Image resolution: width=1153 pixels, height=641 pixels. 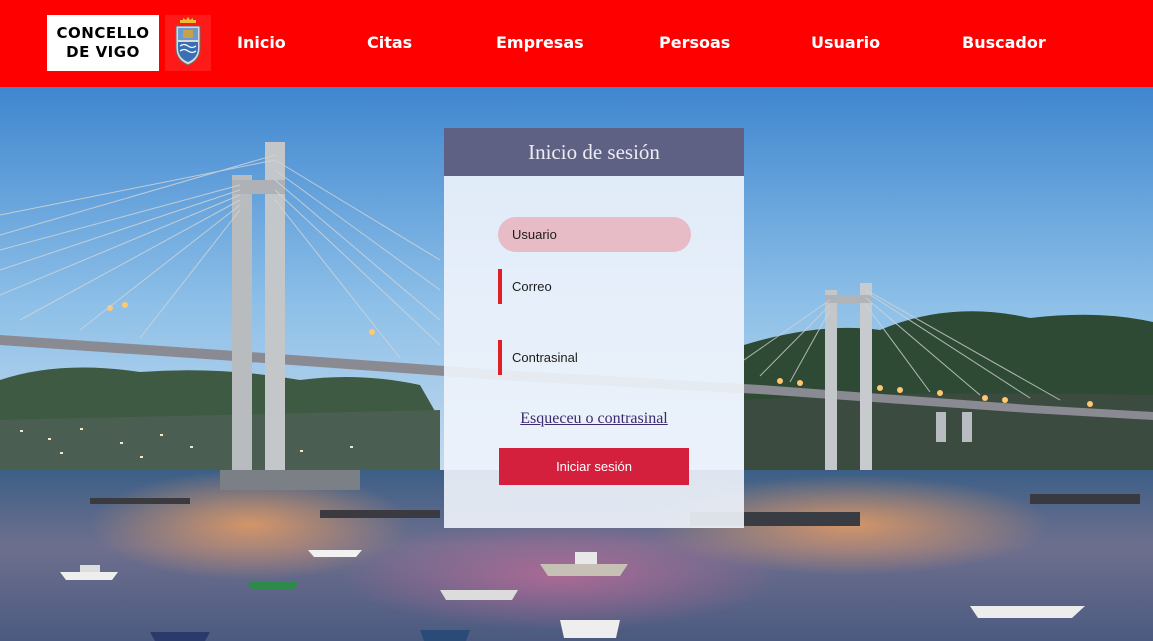 I want to click on nav-usuario: Usuario, so click(x=845, y=43).